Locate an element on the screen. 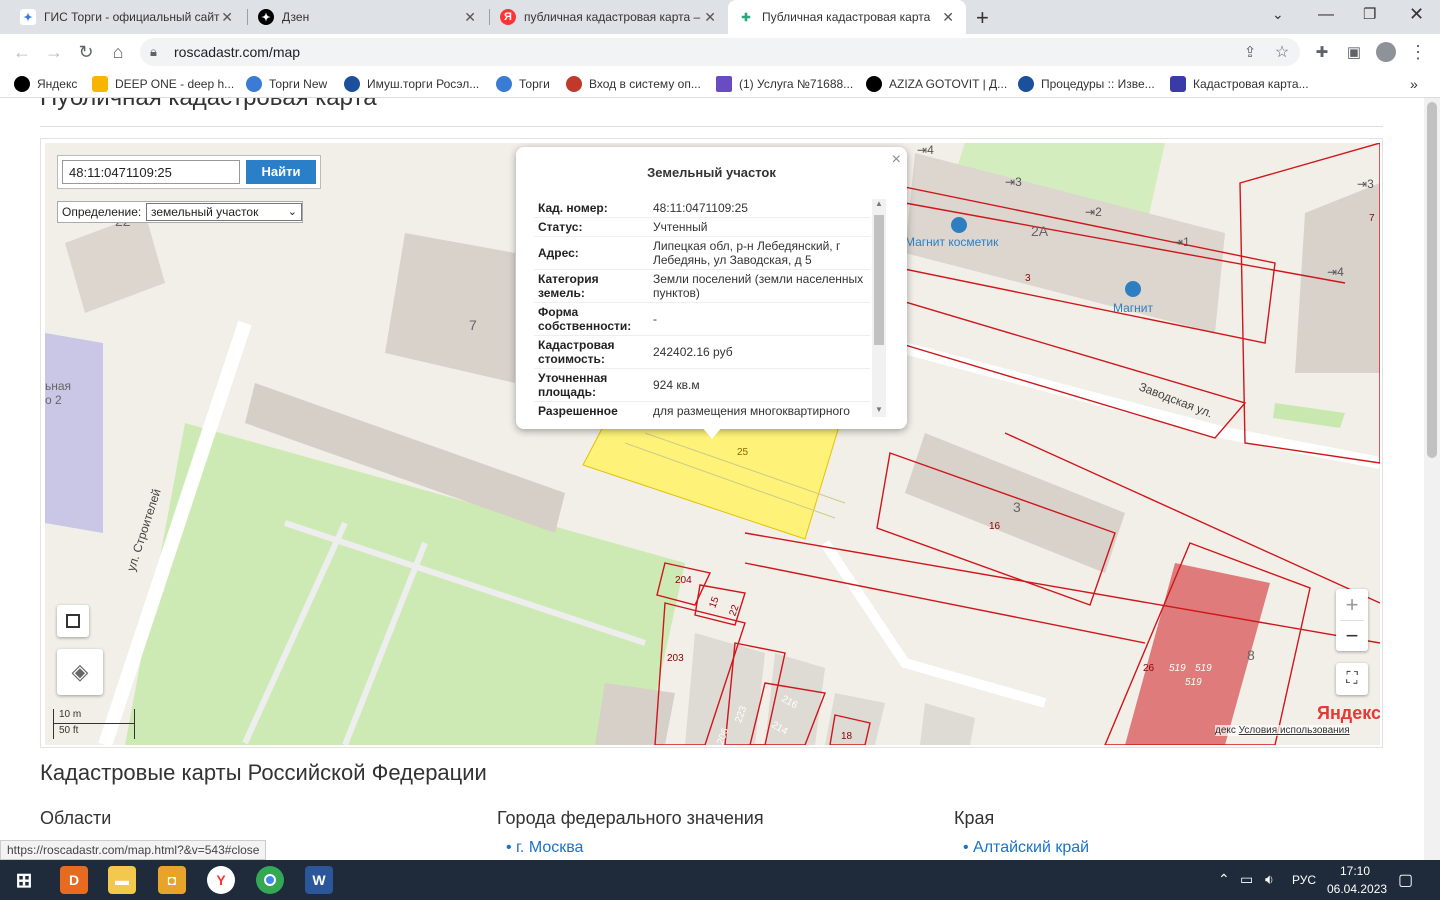 Image resolution: width=1440 pixels, height=900 pixels. find-button: Найти is located at coordinates (281, 172).